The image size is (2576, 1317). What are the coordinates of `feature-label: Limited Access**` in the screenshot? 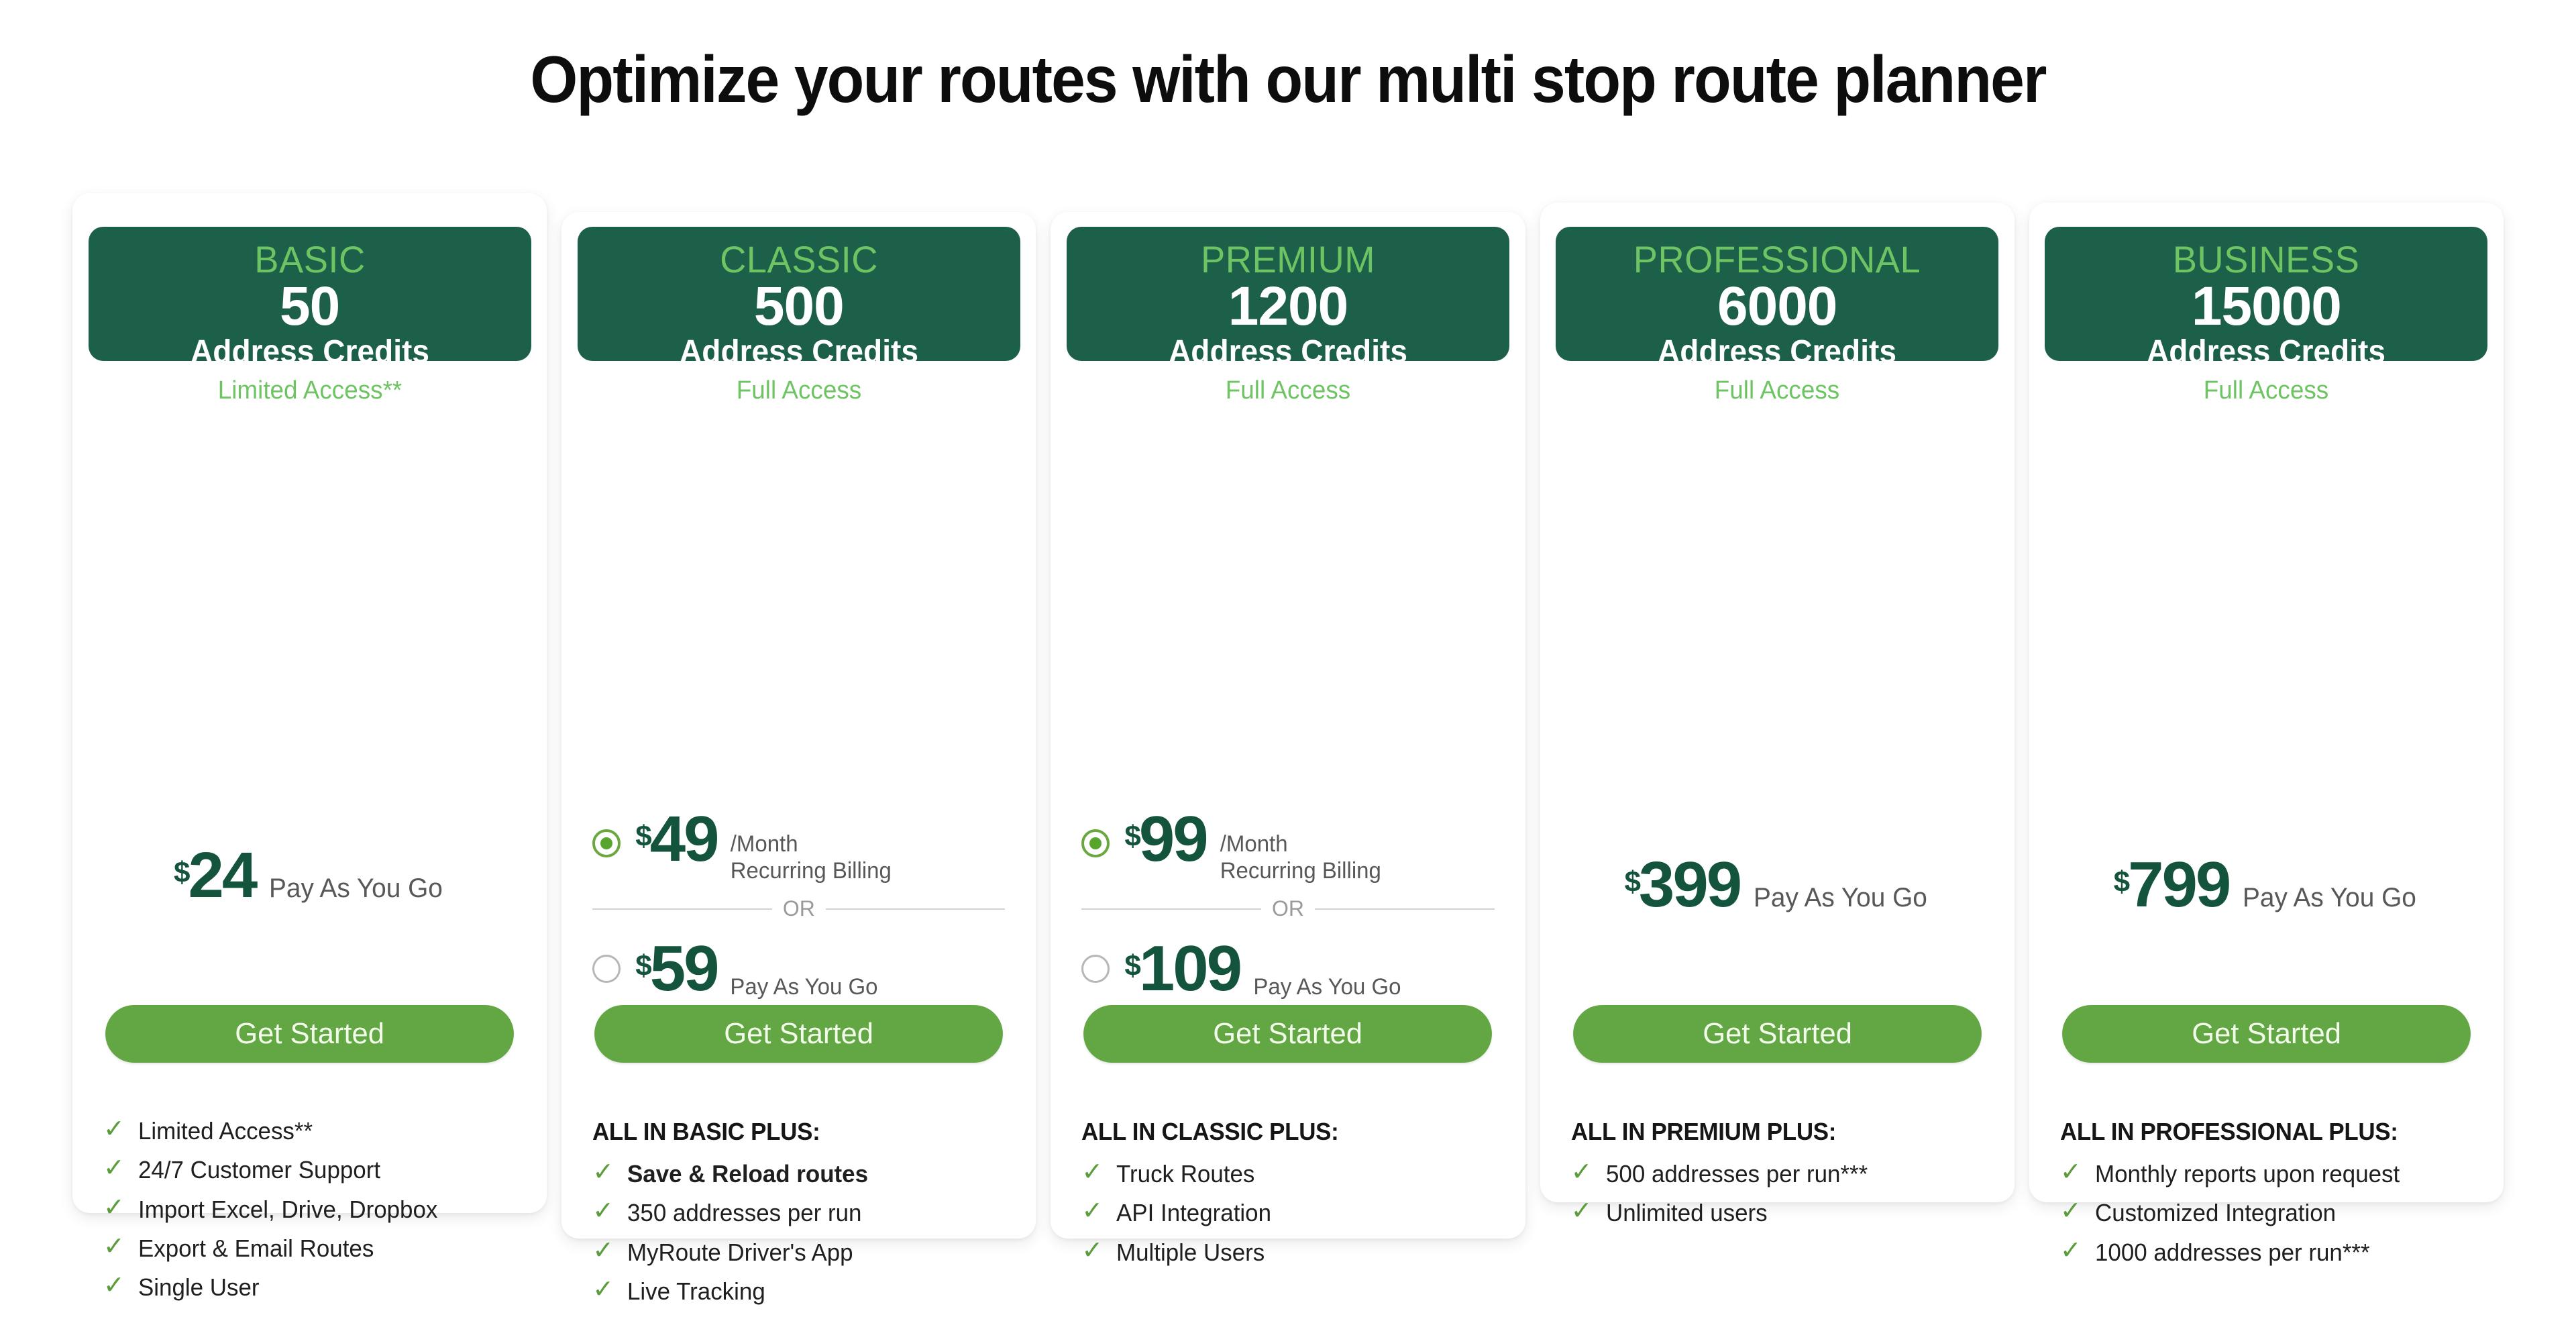 It's located at (225, 1131).